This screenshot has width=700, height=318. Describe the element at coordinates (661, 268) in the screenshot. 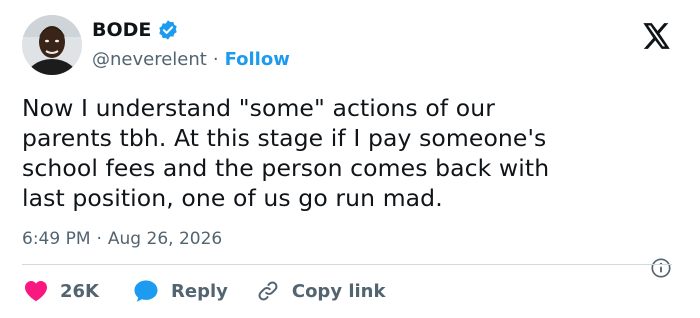

I see `info-icon` at that location.